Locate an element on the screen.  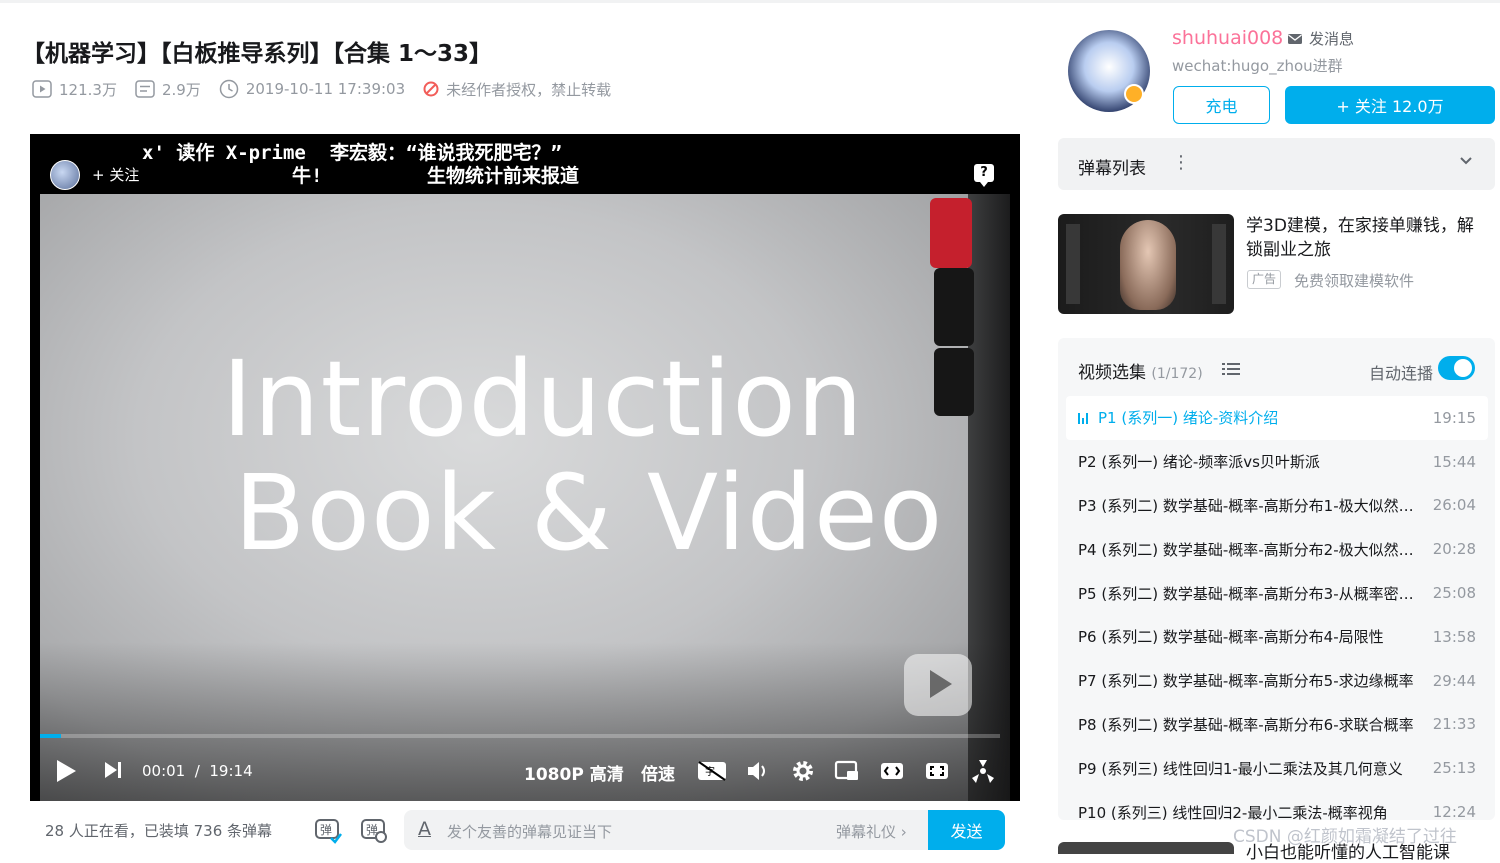
publish-time: 2019-10-11 17:39:03 is located at coordinates (312, 89).